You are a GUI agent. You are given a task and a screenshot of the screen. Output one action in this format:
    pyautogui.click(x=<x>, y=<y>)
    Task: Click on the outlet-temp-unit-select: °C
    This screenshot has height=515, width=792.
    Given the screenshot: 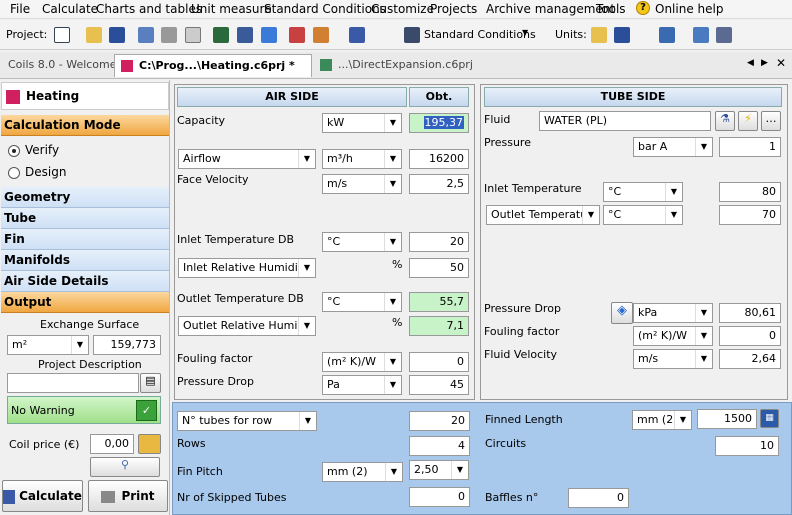 What is the action you would take?
    pyautogui.click(x=362, y=302)
    